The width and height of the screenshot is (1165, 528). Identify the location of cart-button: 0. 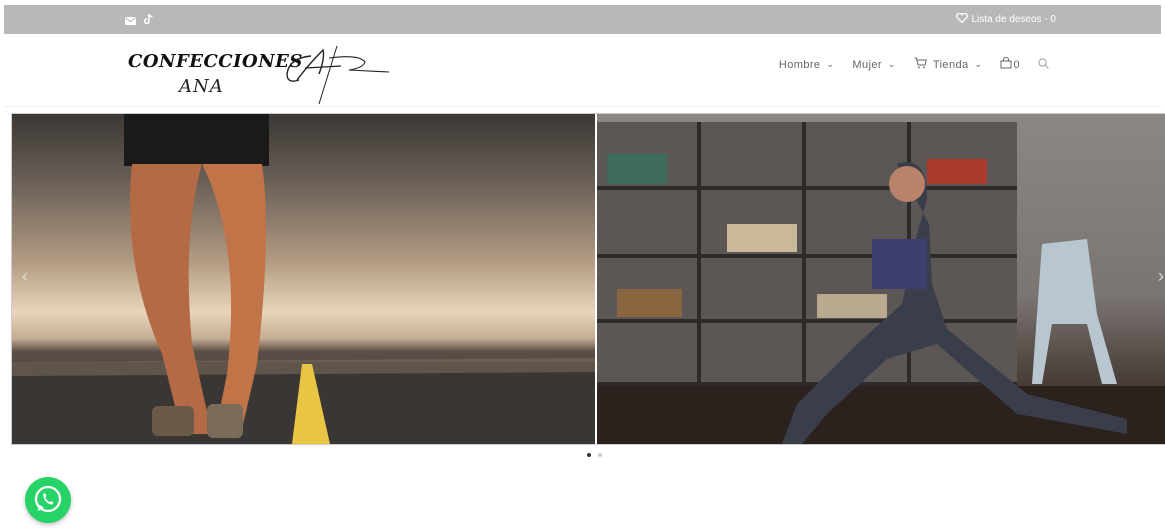
(1010, 64).